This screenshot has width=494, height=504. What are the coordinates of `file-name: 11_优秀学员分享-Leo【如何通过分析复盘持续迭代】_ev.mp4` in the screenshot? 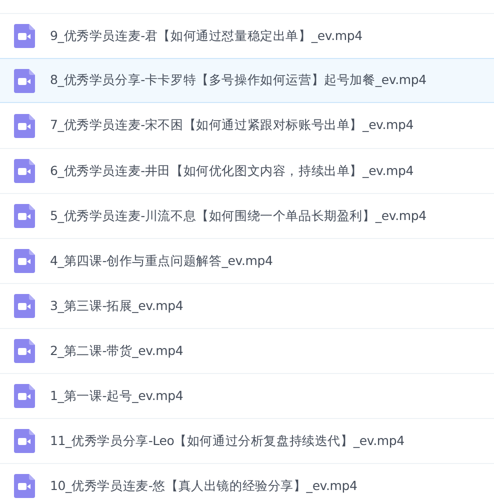 It's located at (227, 441).